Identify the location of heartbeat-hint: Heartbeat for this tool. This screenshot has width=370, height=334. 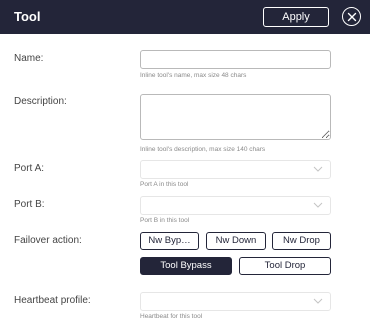
(171, 316).